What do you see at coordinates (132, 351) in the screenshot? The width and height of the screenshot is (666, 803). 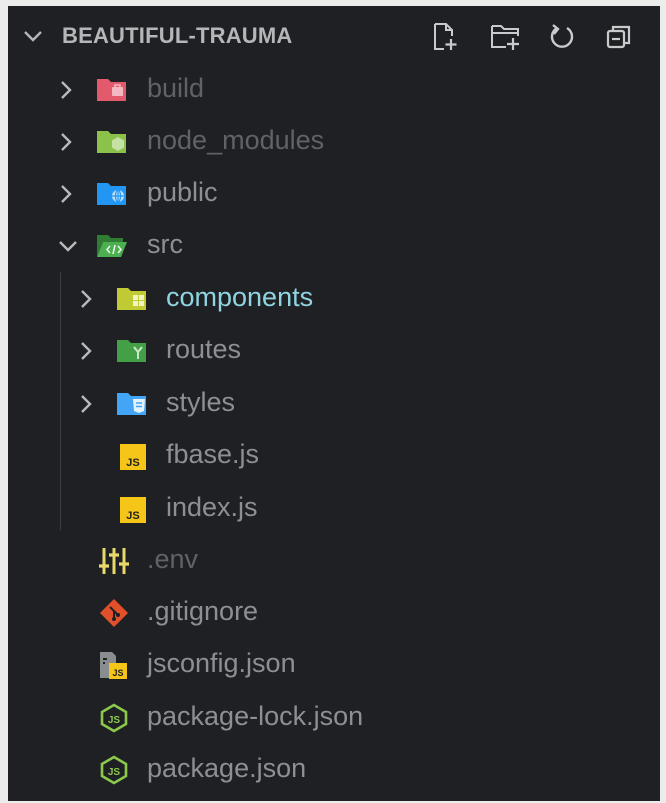 I see `routes-folder-icon` at bounding box center [132, 351].